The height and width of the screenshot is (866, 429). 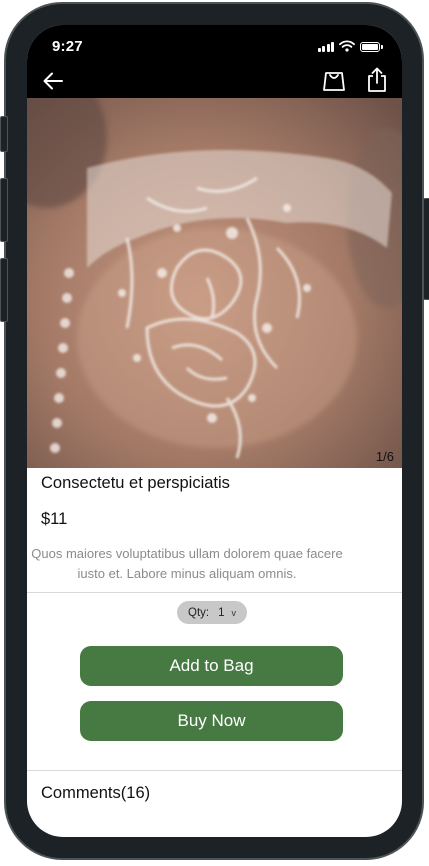 What do you see at coordinates (53, 81) in the screenshot?
I see `arrow-left-icon` at bounding box center [53, 81].